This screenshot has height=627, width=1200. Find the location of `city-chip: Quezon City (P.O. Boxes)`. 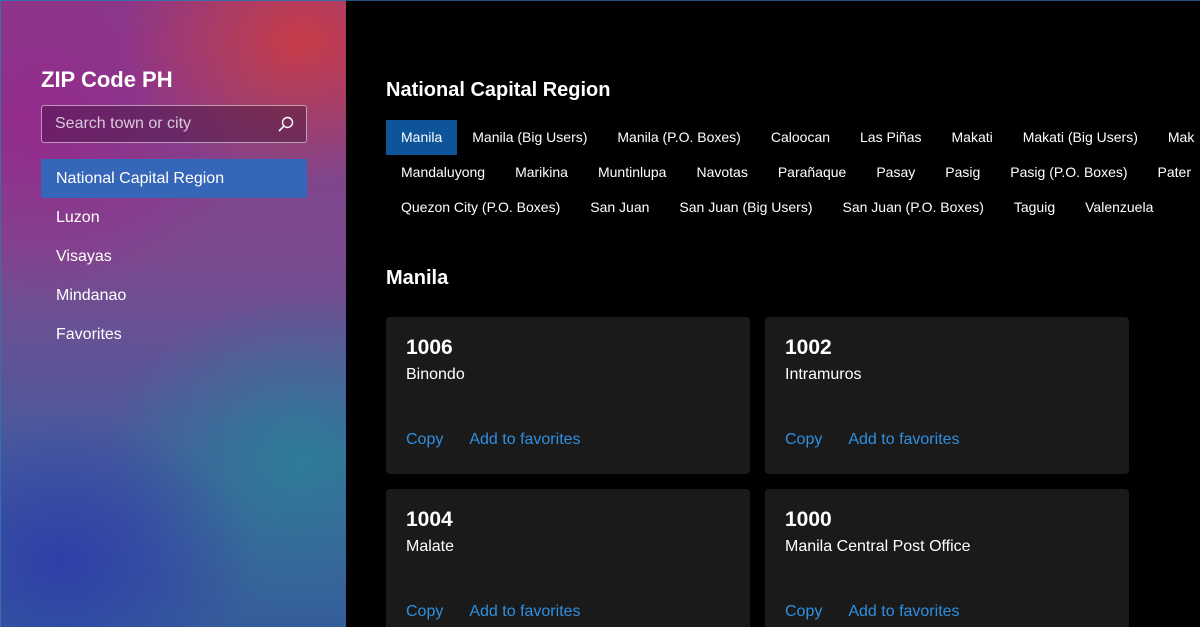

city-chip: Quezon City (P.O. Boxes) is located at coordinates (480, 207).